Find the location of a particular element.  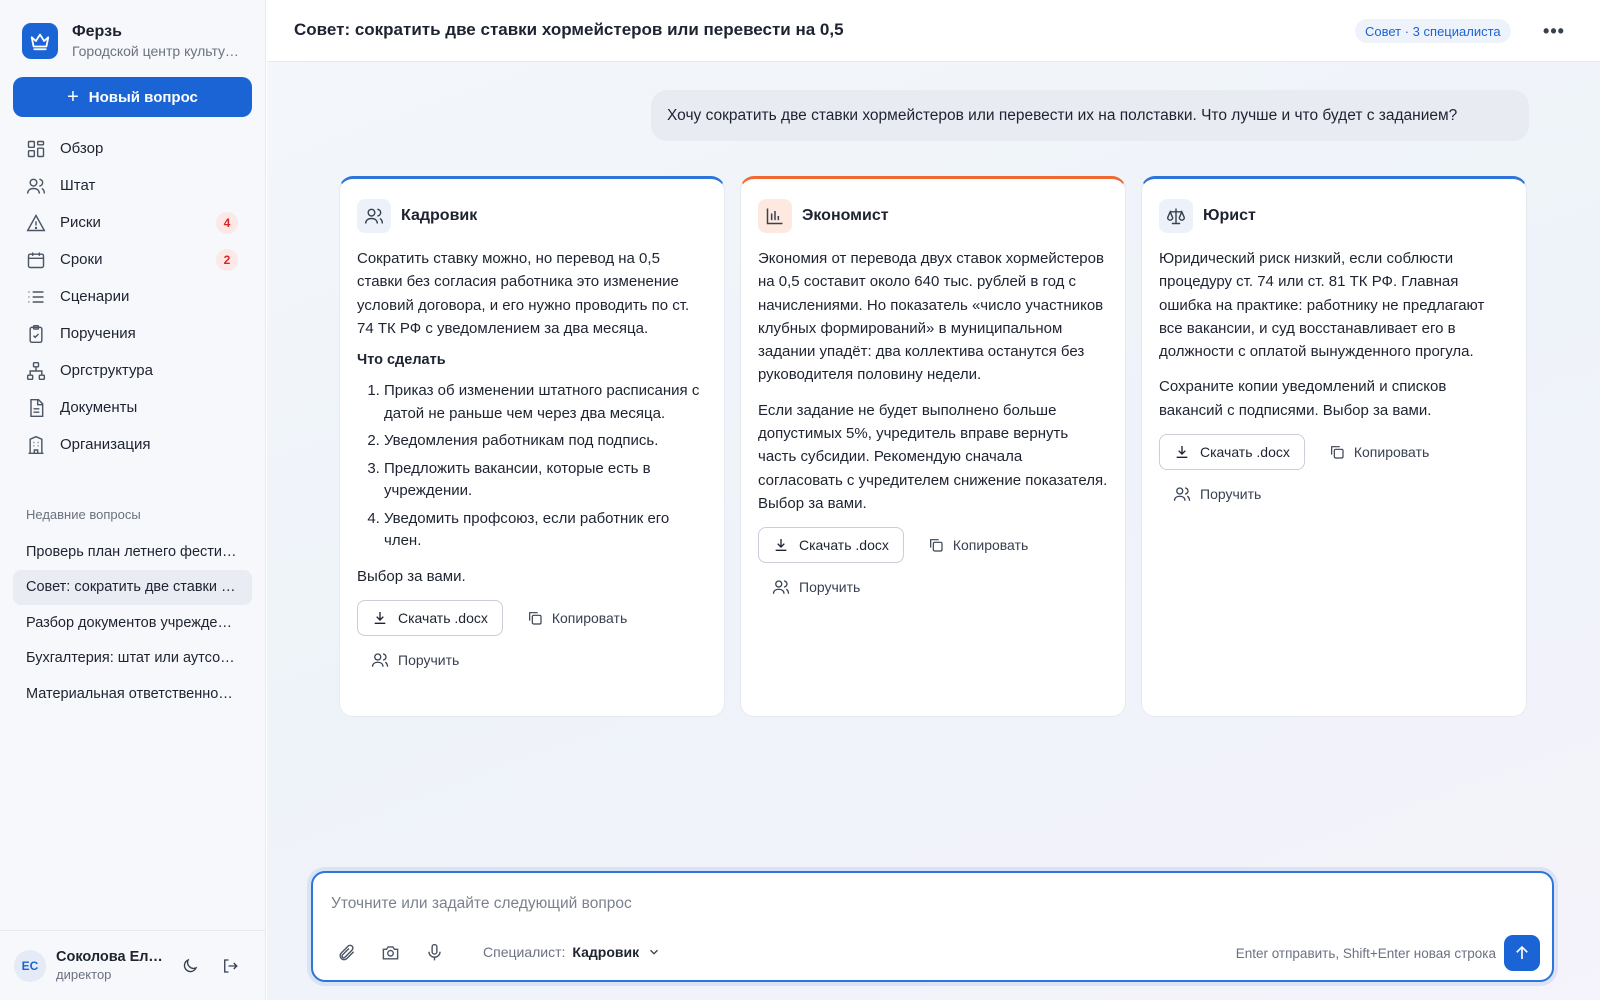

sidebar-item-label: Обзор is located at coordinates (82, 148).